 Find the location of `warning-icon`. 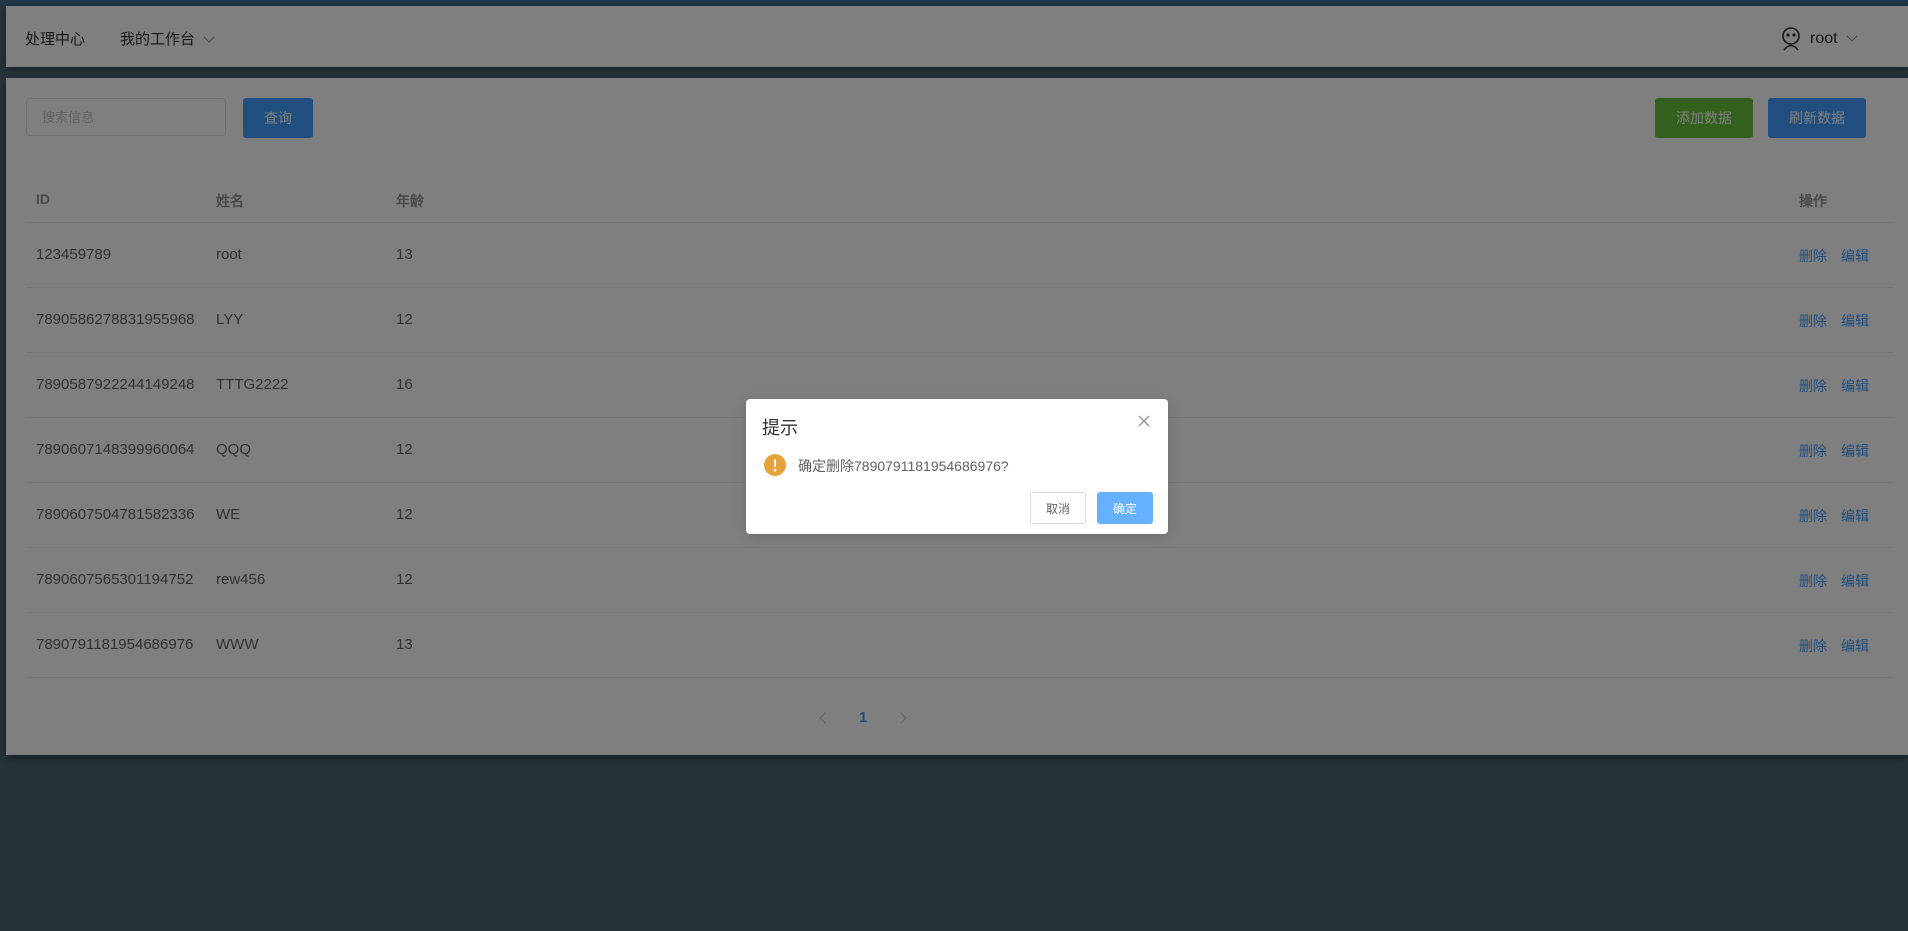

warning-icon is located at coordinates (775, 465).